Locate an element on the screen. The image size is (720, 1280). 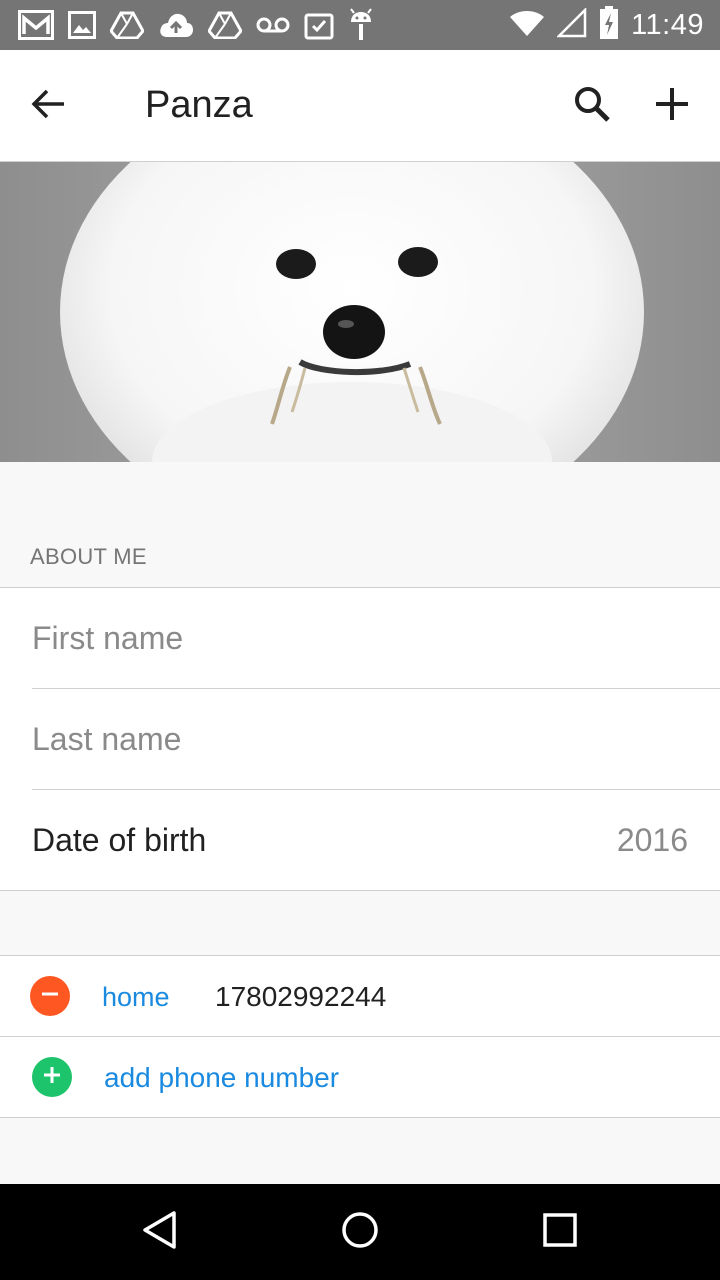
date-of-birth-field: Date of birth 2016 is located at coordinates (360, 840).